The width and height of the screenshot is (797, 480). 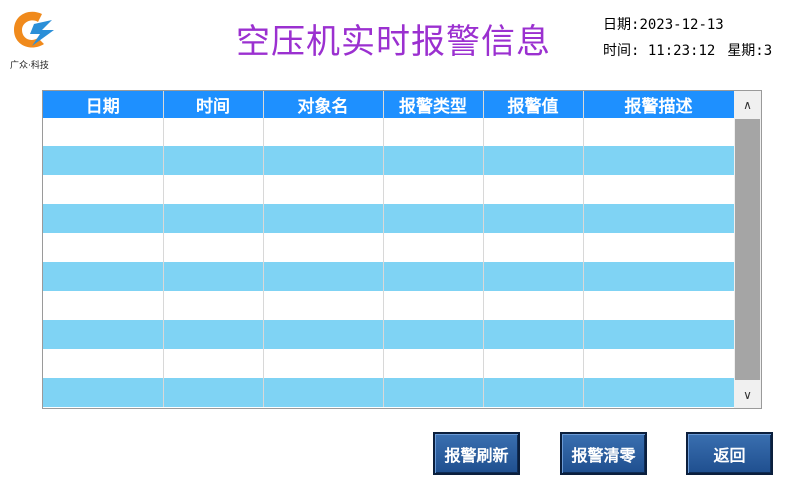 What do you see at coordinates (34, 29) in the screenshot?
I see `logo-icon` at bounding box center [34, 29].